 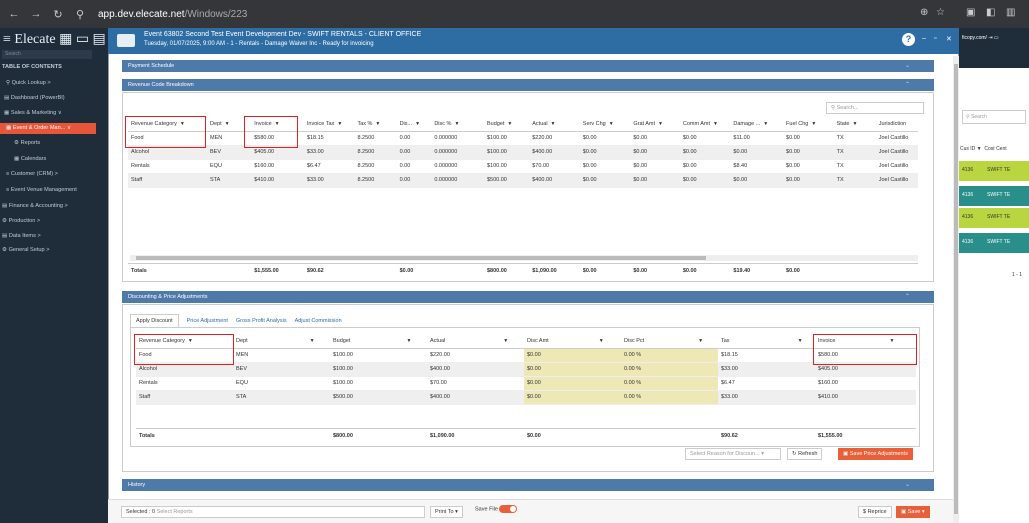 What do you see at coordinates (58, 14) in the screenshot?
I see `reload-icon: ↻` at bounding box center [58, 14].